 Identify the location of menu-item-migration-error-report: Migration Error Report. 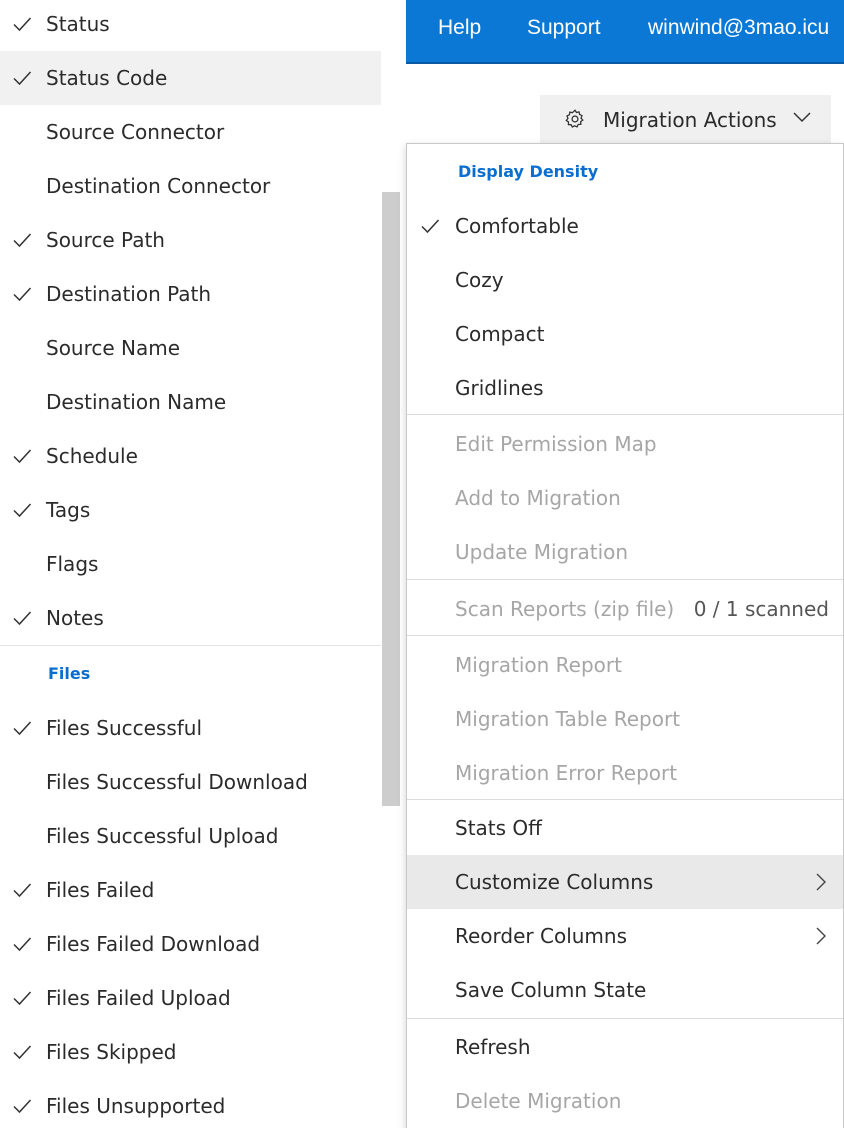
(625, 773).